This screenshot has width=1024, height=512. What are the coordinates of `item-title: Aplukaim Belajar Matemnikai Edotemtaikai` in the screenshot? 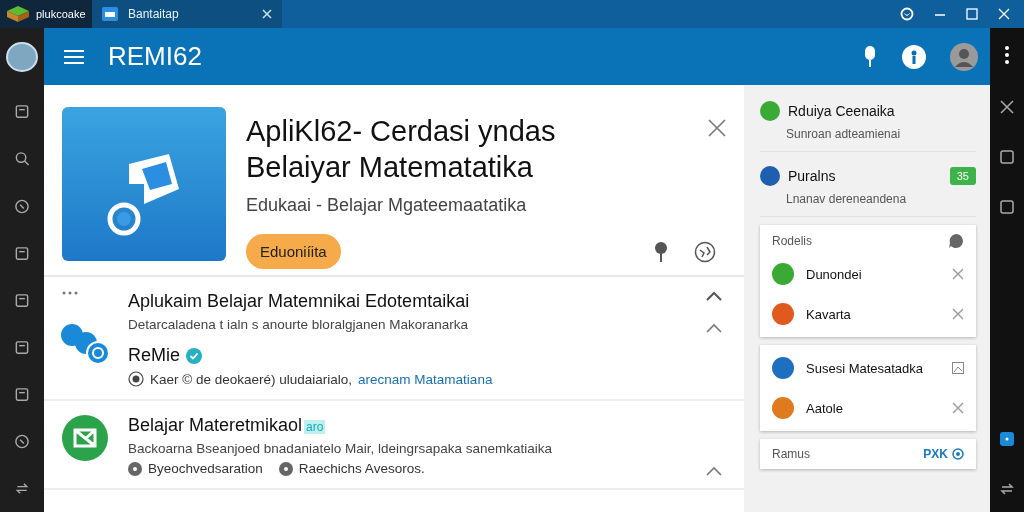 It's located at (410, 301).